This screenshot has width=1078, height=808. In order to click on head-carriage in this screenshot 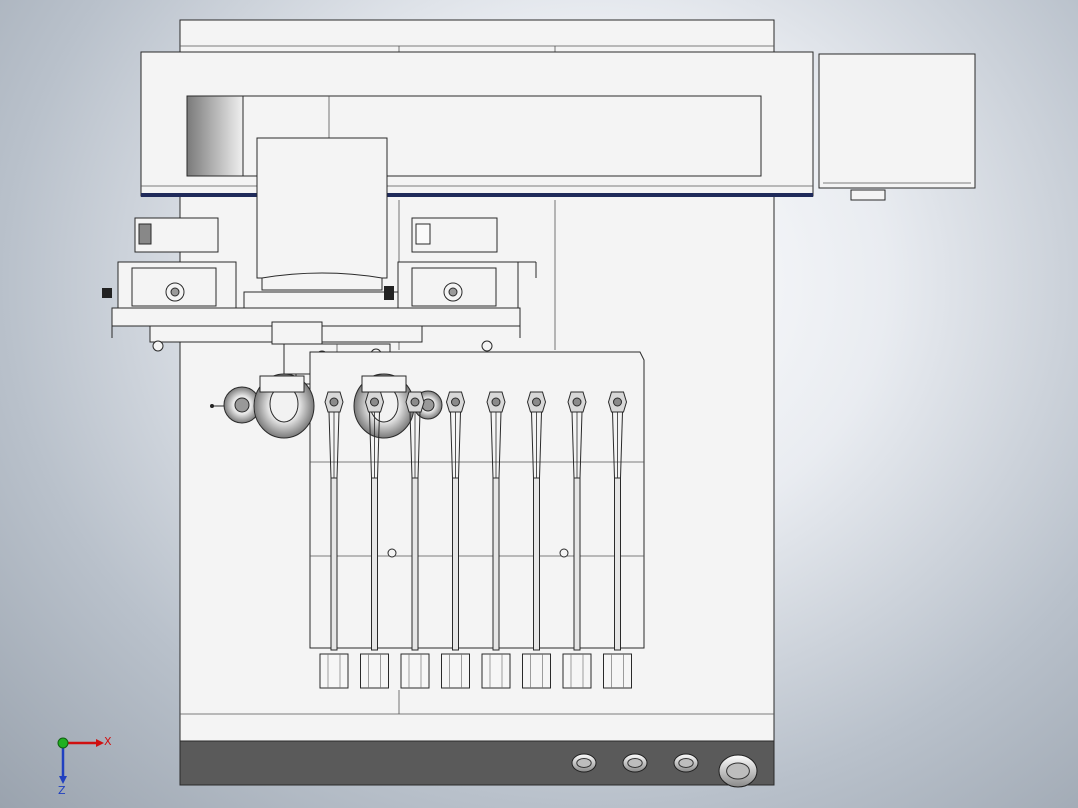, I will do `click(318, 230)`.